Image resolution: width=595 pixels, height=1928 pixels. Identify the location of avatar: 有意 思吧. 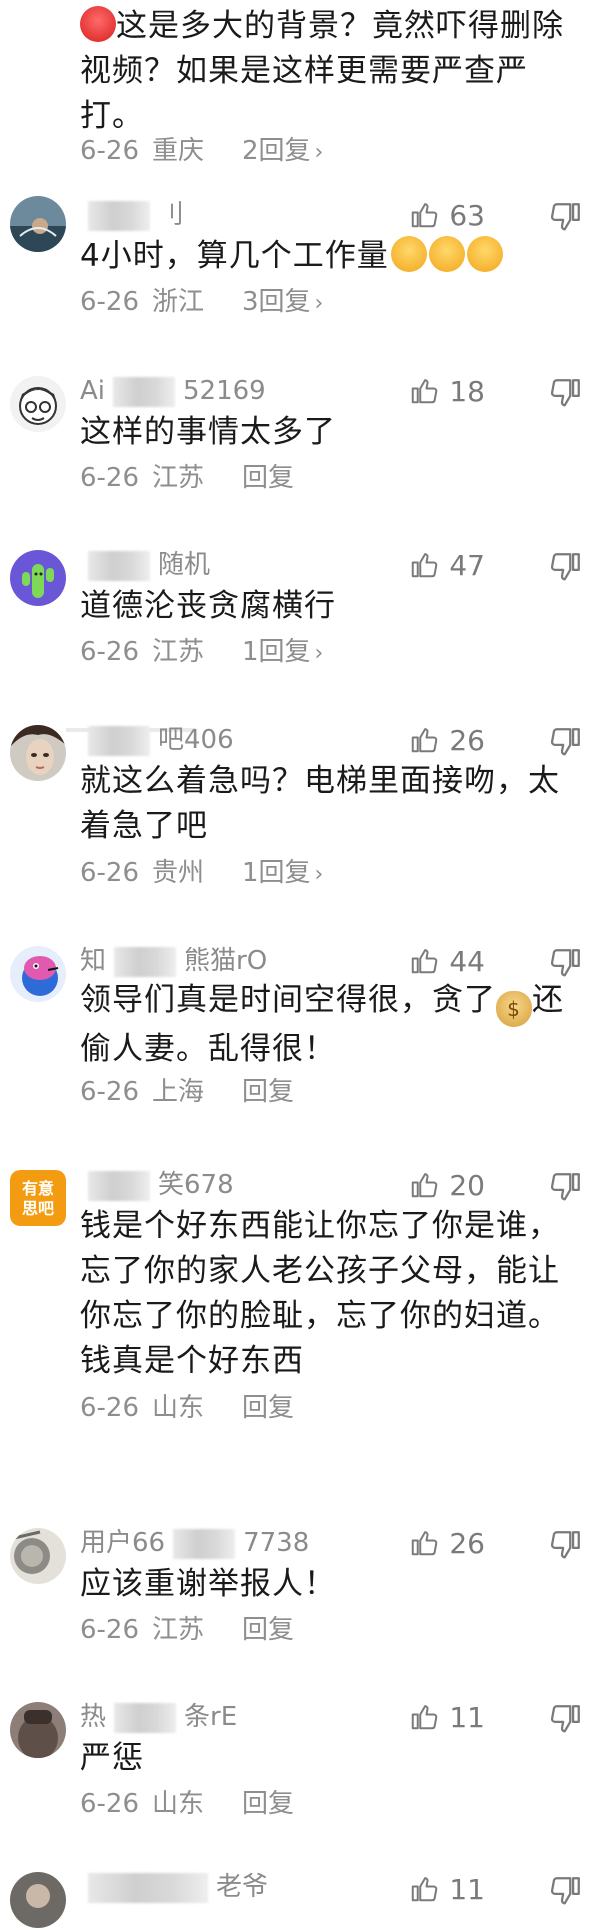
(38, 1198).